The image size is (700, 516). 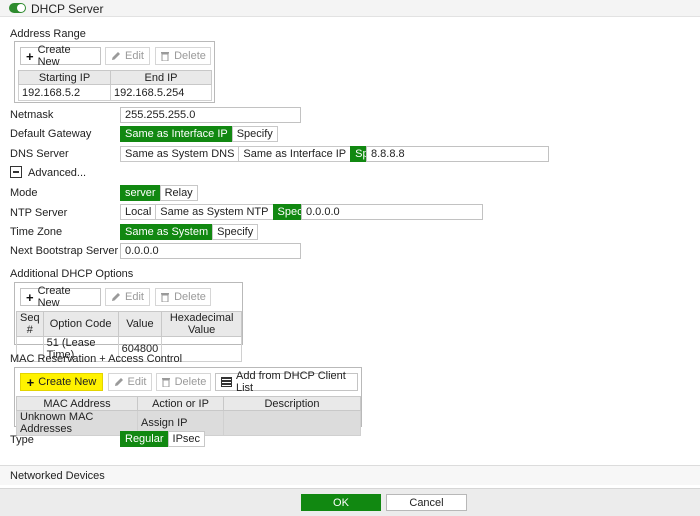 I want to click on netmask-label: Netmask, so click(x=32, y=115).